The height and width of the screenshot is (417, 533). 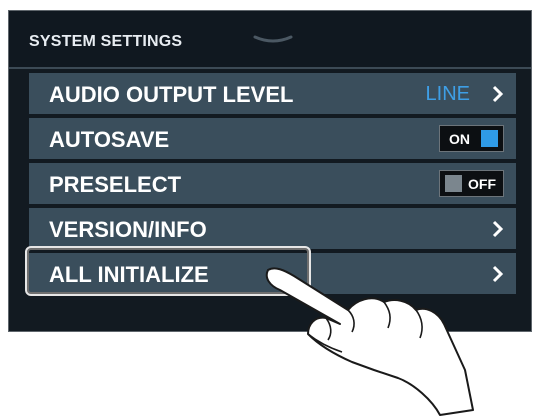 I want to click on version-info-label: VERSION/INFO, so click(x=128, y=229).